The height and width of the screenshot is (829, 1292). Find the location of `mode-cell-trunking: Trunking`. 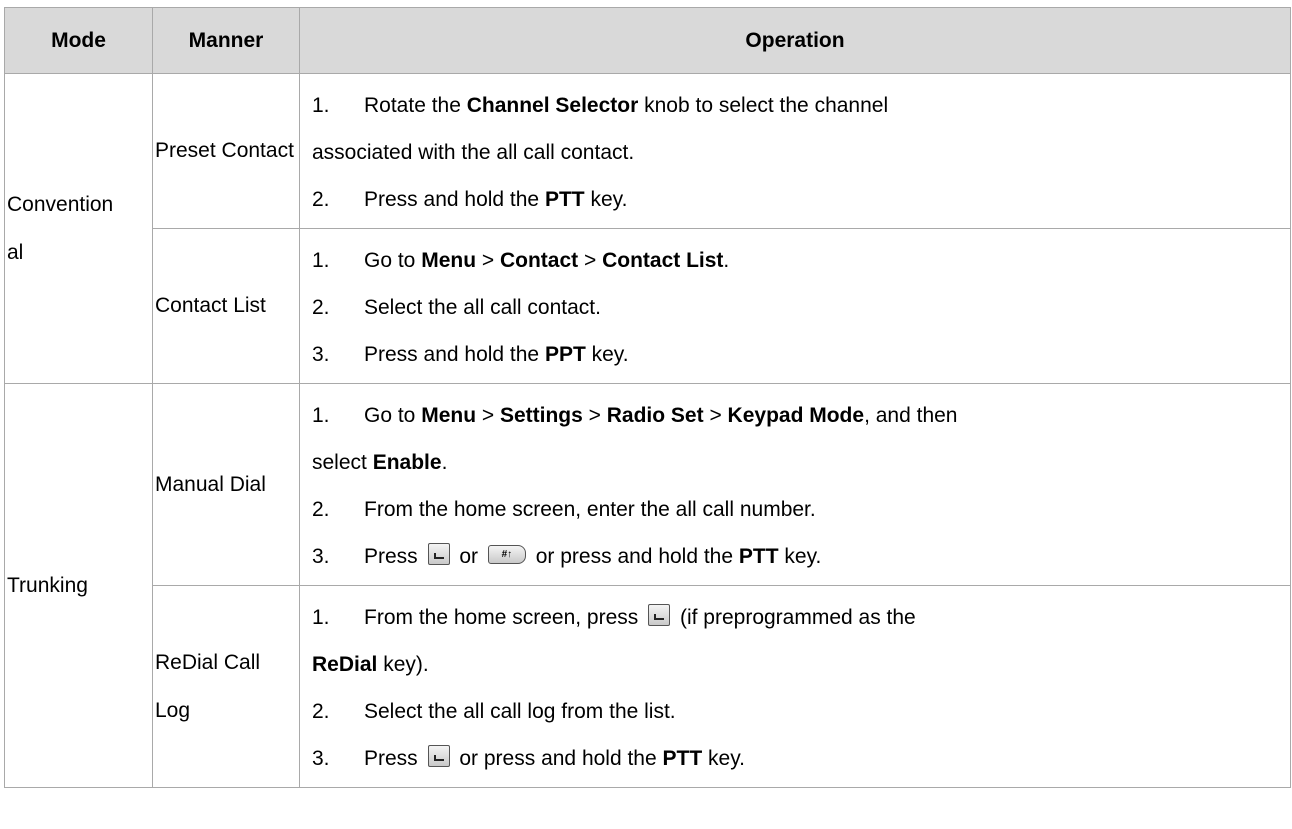

mode-cell-trunking: Trunking is located at coordinates (78, 585).